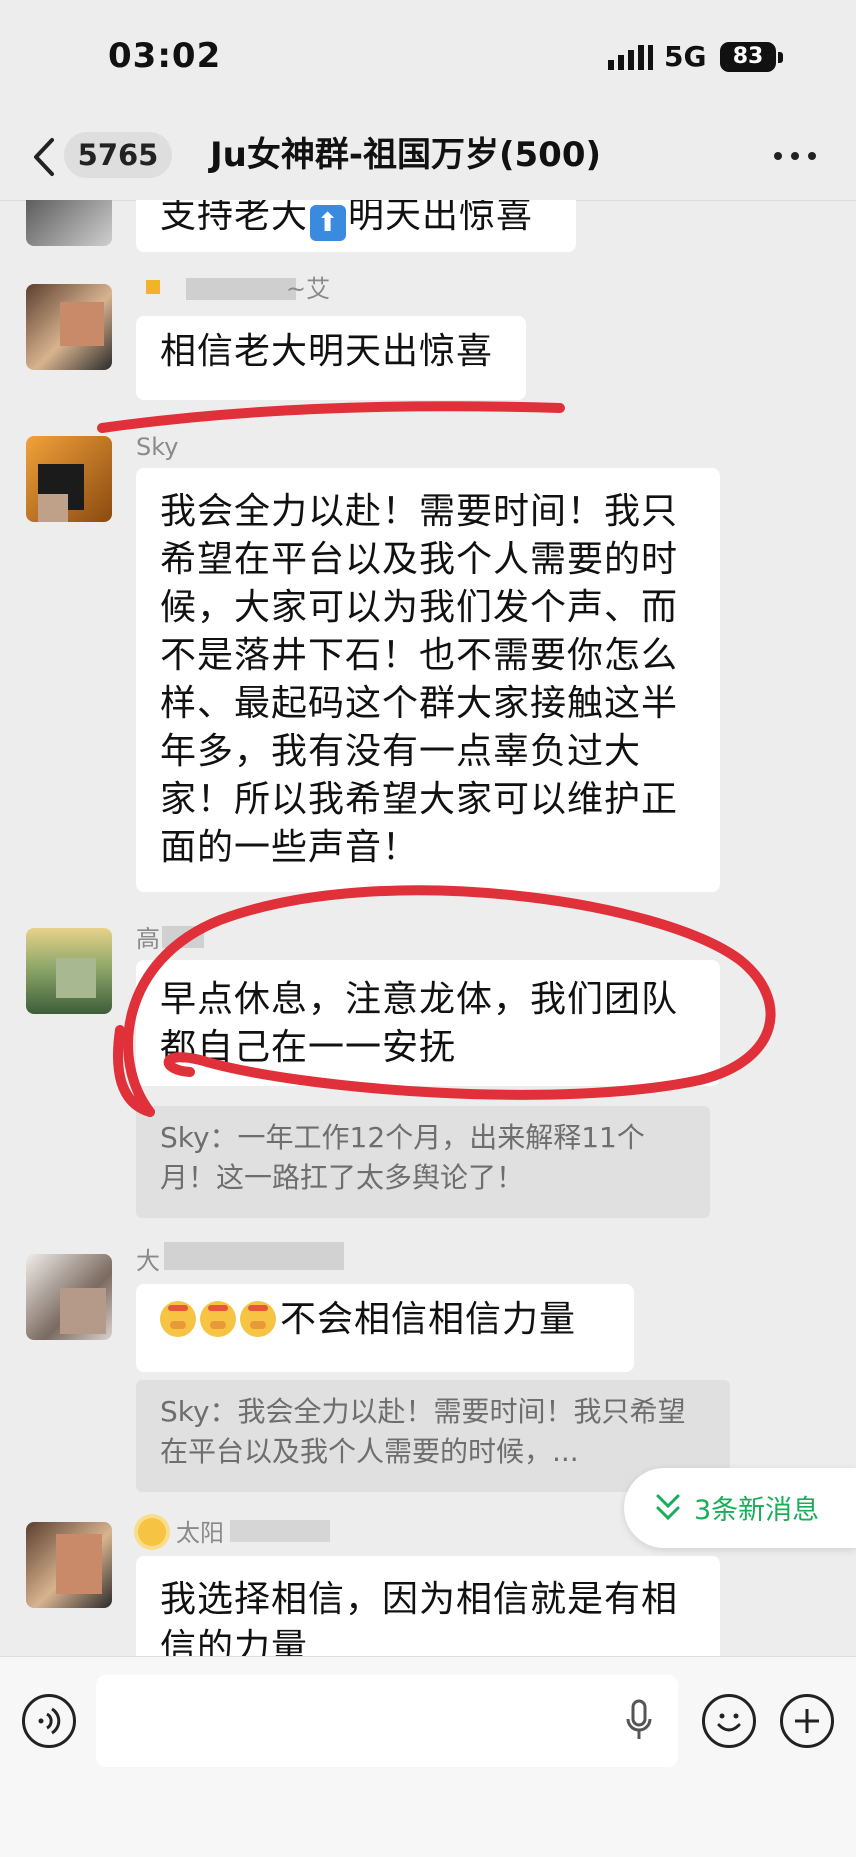  What do you see at coordinates (639, 1721) in the screenshot?
I see `microphone-icon` at bounding box center [639, 1721].